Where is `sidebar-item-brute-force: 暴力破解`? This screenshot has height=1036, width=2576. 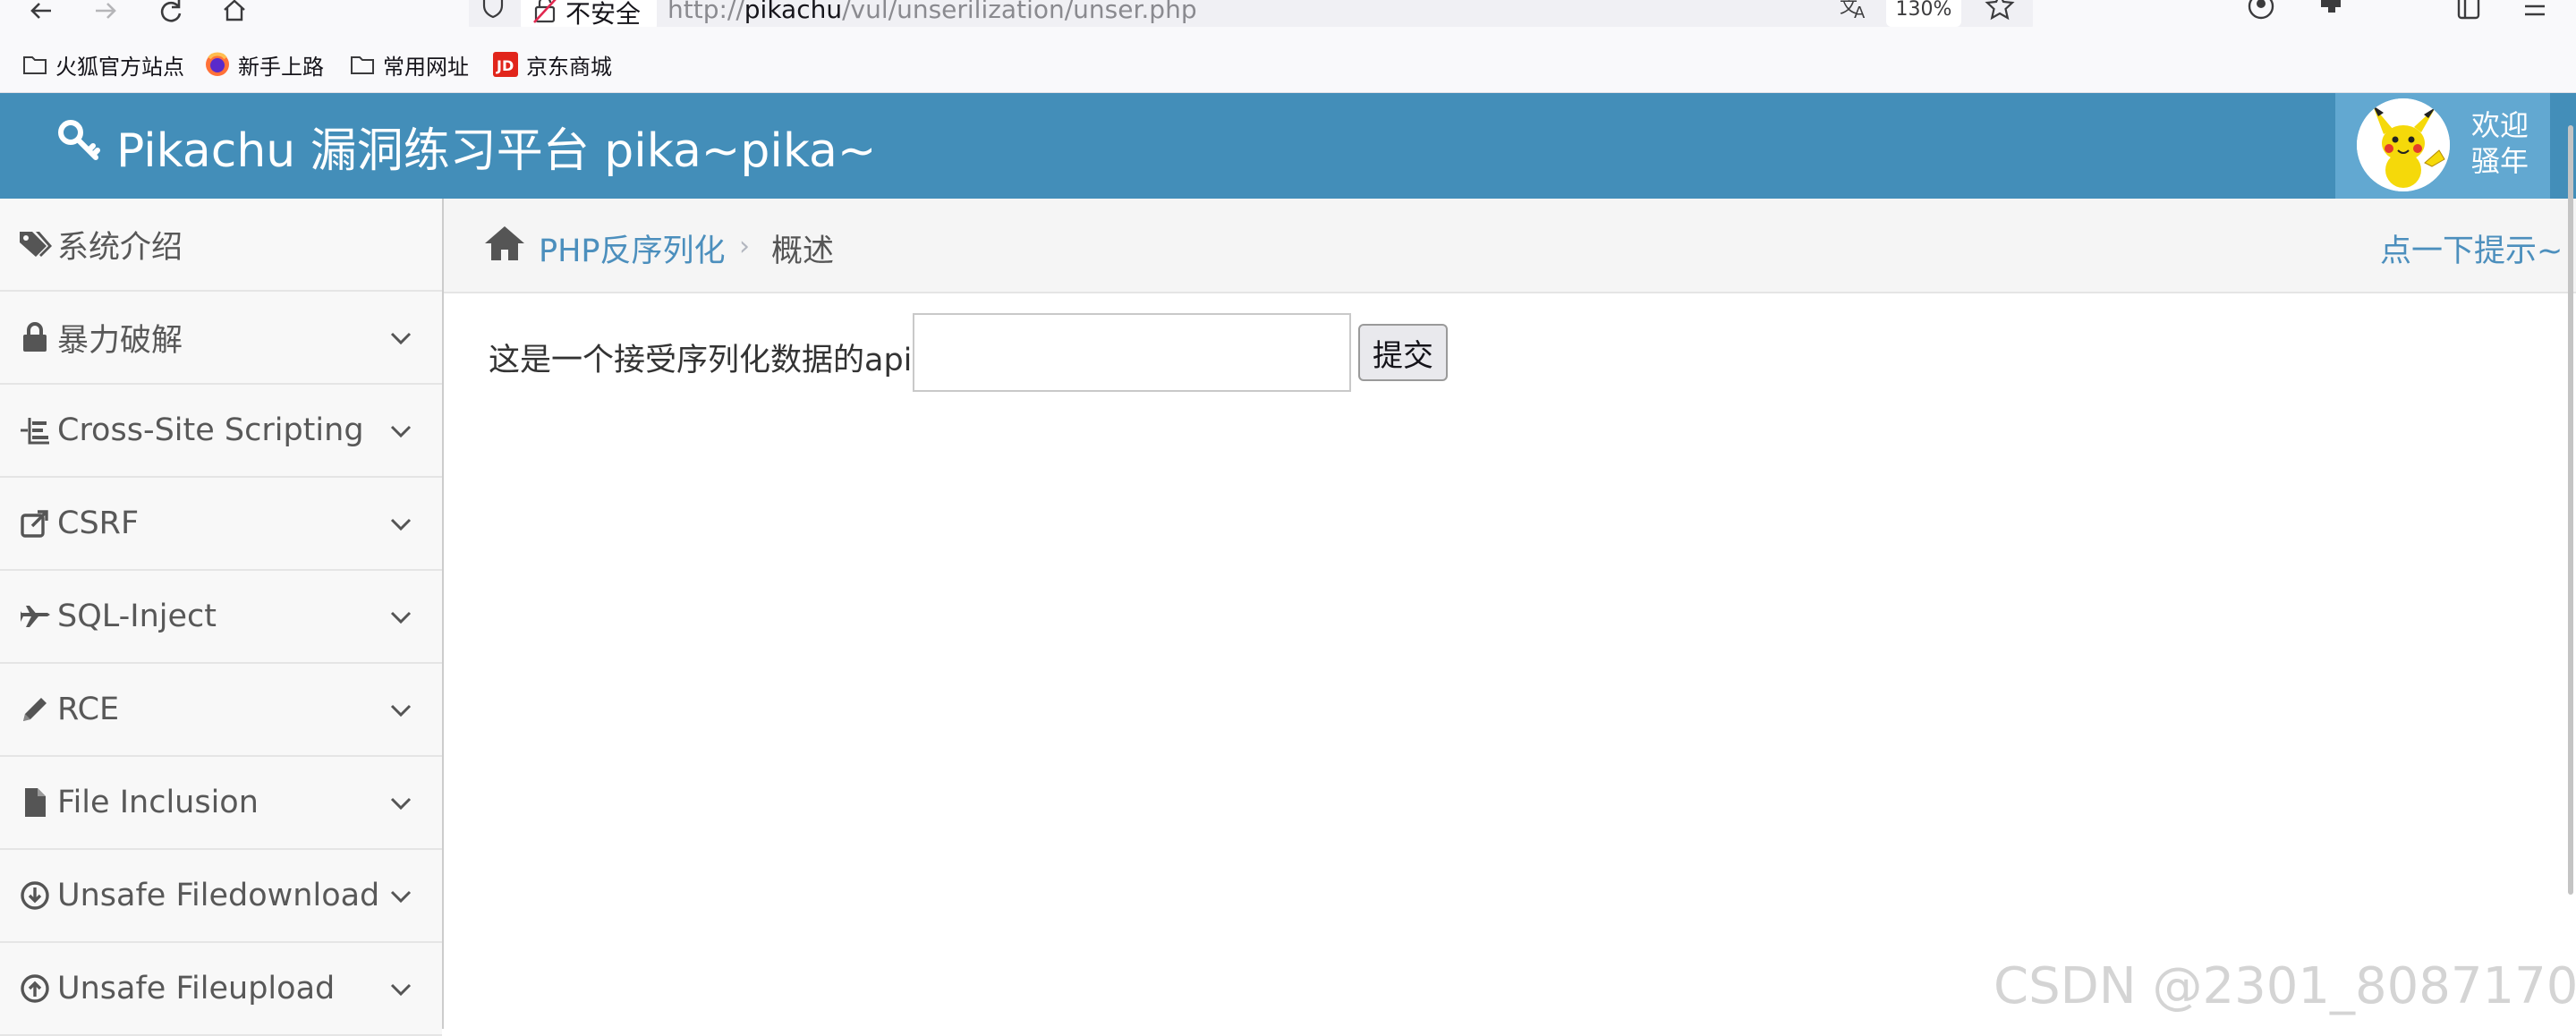 sidebar-item-brute-force: 暴力破解 is located at coordinates (221, 338).